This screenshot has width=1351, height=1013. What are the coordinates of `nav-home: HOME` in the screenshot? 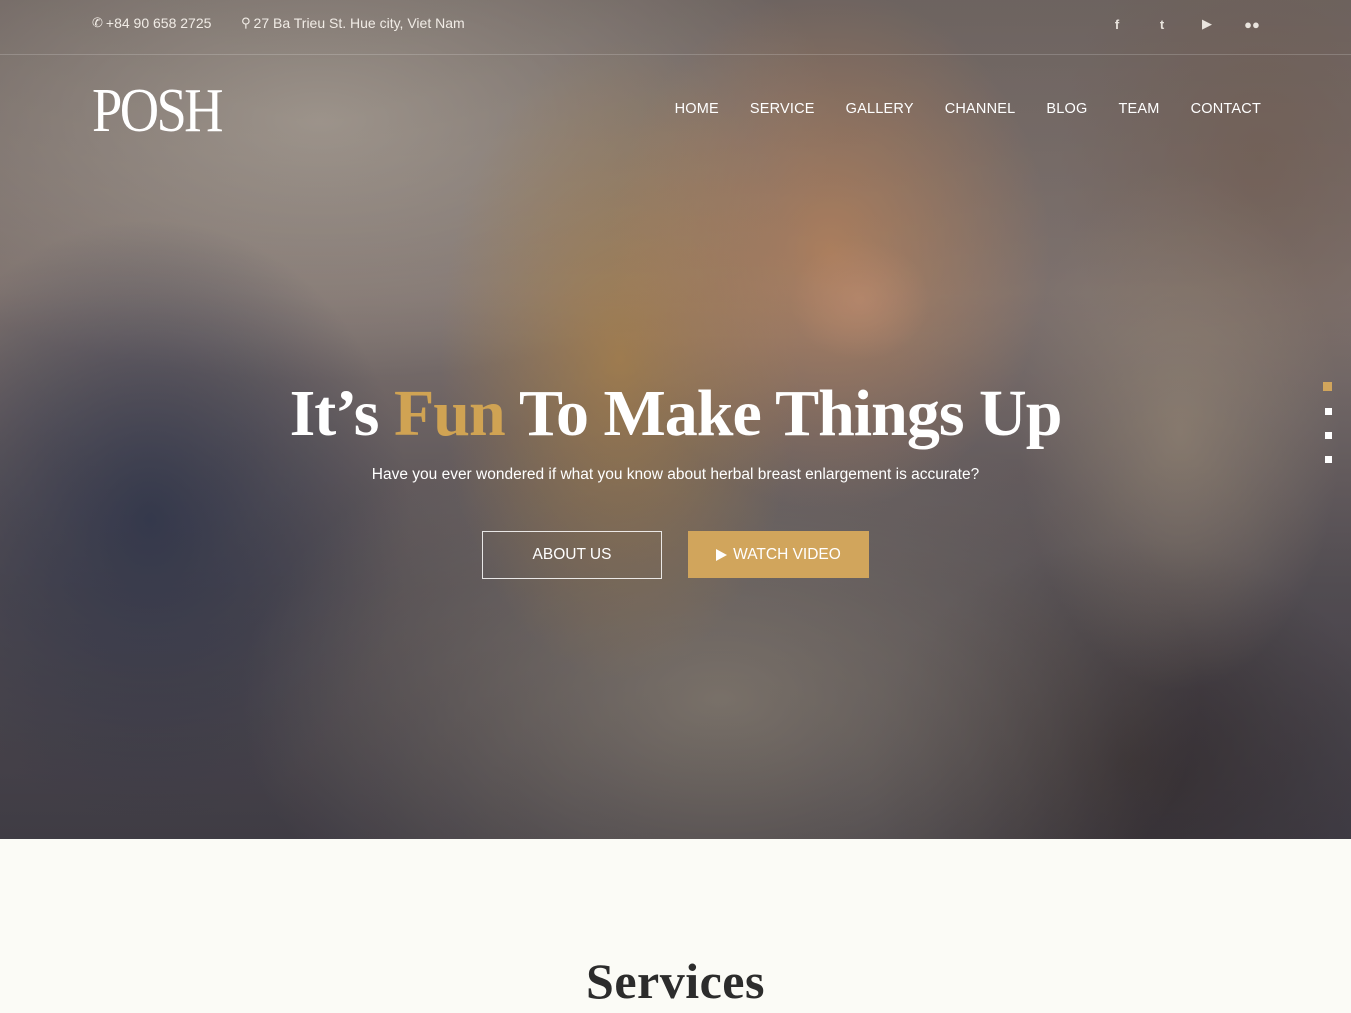 It's located at (697, 109).